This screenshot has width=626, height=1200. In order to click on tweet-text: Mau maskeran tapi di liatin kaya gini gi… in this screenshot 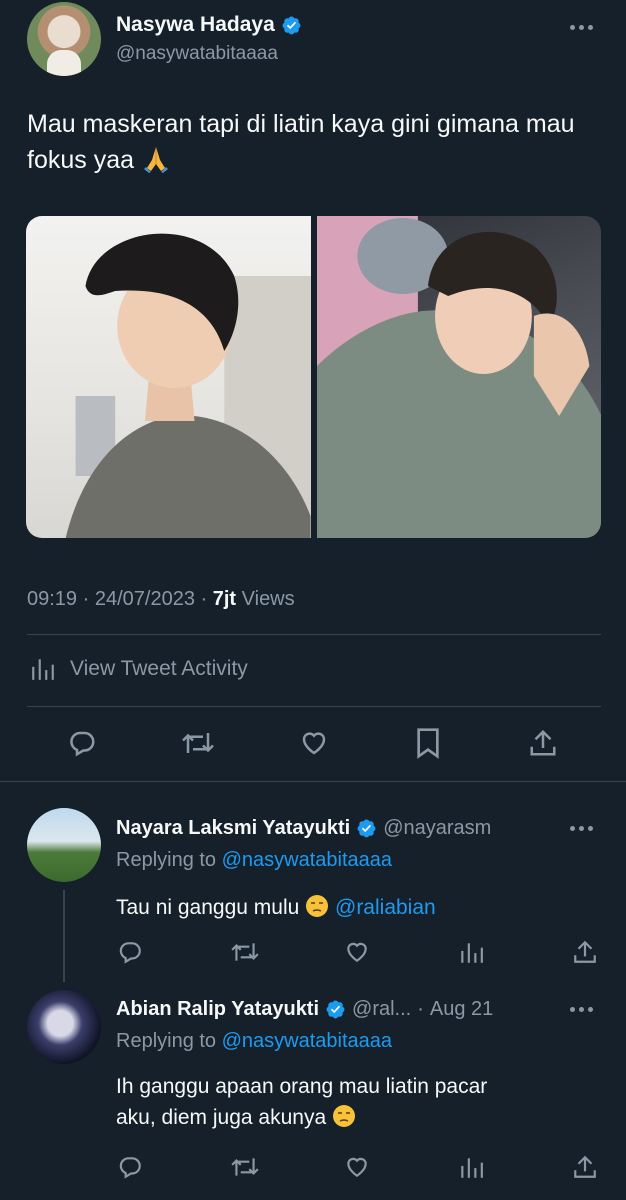, I will do `click(317, 142)`.